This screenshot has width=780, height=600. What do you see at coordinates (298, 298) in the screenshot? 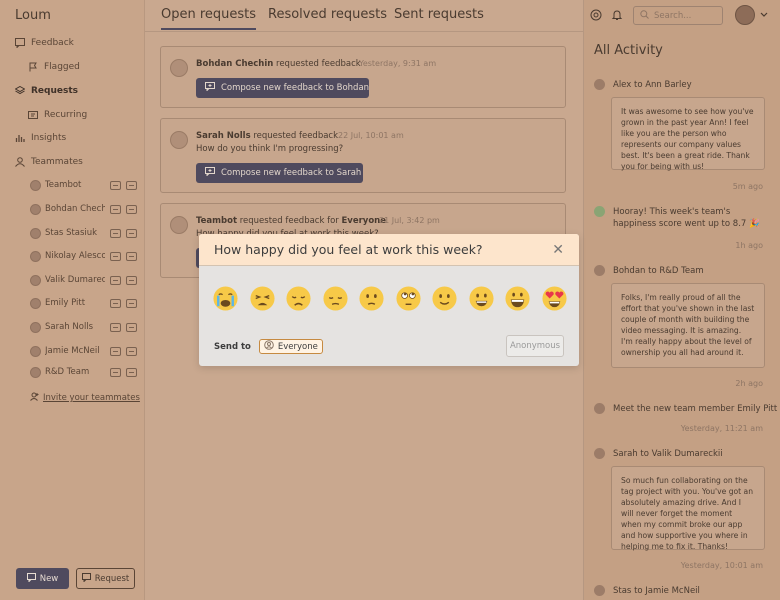
I see `disappointed-emoji-icon` at bounding box center [298, 298].